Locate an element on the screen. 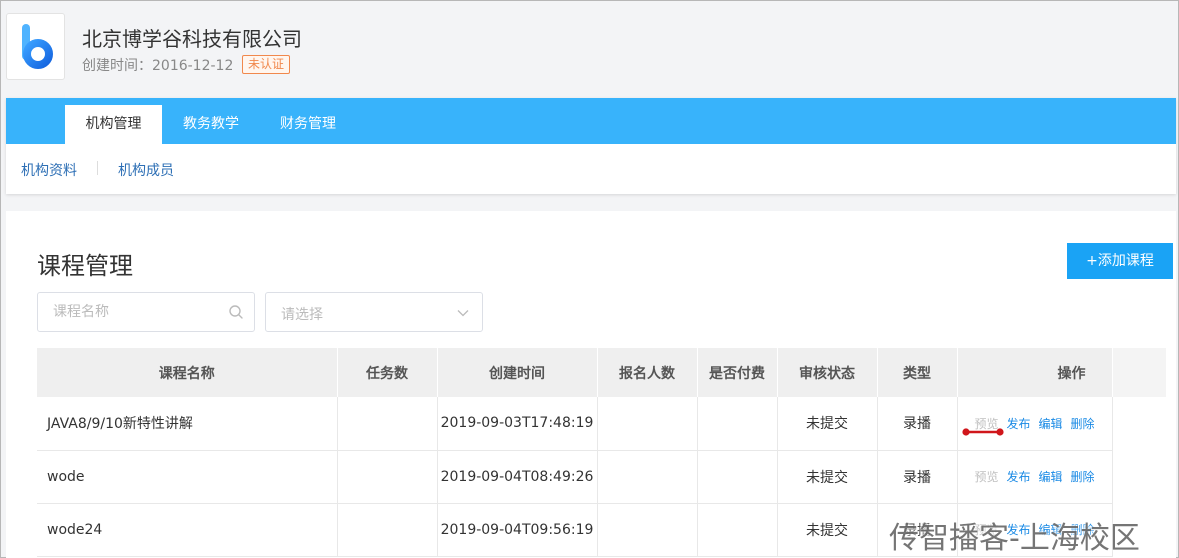  created-time: 2019-09-04T09:56:19 is located at coordinates (517, 530).